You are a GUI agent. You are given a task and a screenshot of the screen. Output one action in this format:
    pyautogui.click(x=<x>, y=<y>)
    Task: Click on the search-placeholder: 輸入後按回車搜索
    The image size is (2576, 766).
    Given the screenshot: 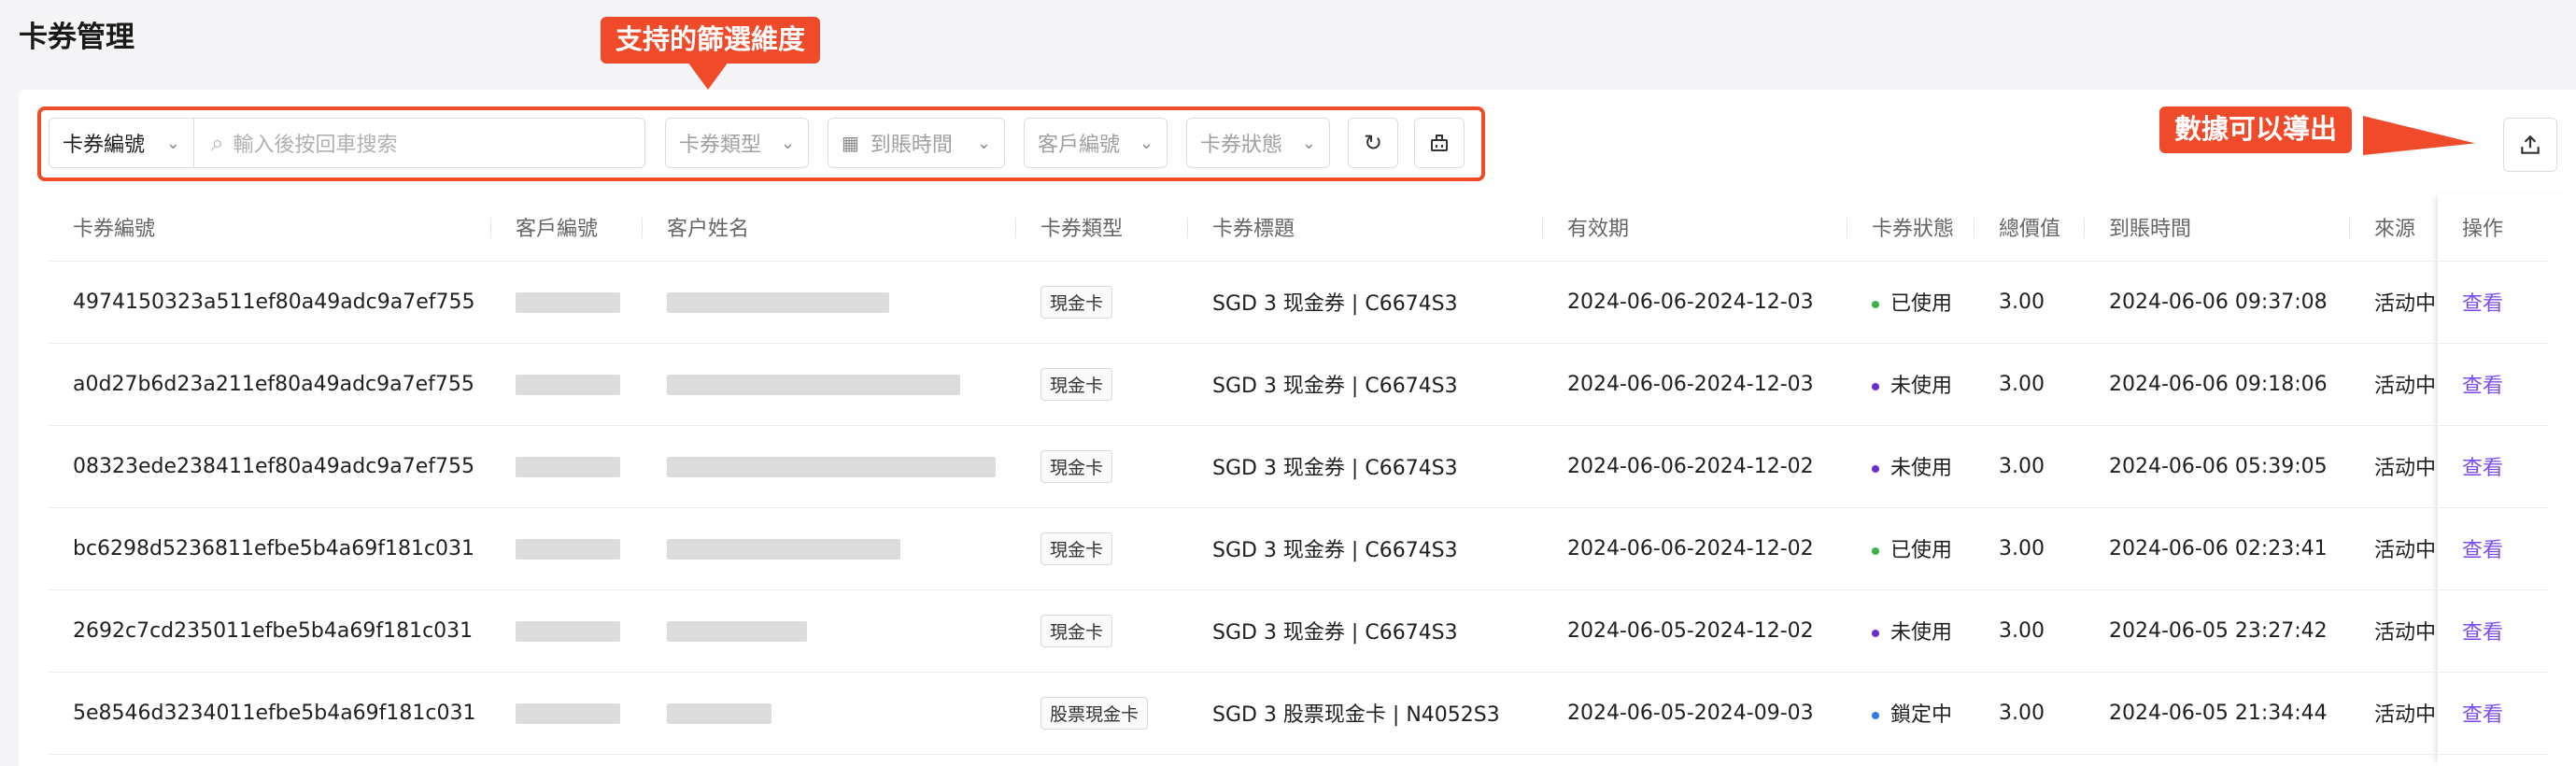 What is the action you would take?
    pyautogui.click(x=315, y=145)
    